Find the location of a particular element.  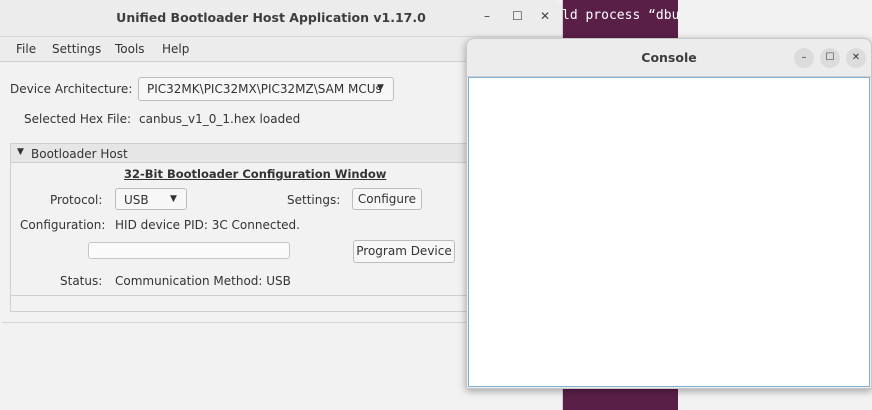

menu-help: Help is located at coordinates (175, 49).